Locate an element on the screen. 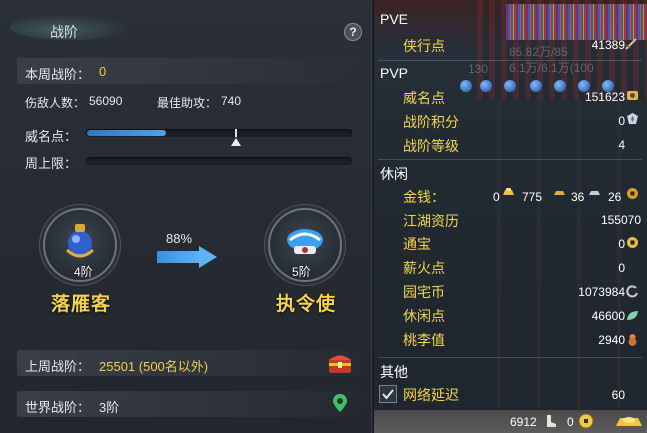  money-label: 金钱： is located at coordinates (424, 197).